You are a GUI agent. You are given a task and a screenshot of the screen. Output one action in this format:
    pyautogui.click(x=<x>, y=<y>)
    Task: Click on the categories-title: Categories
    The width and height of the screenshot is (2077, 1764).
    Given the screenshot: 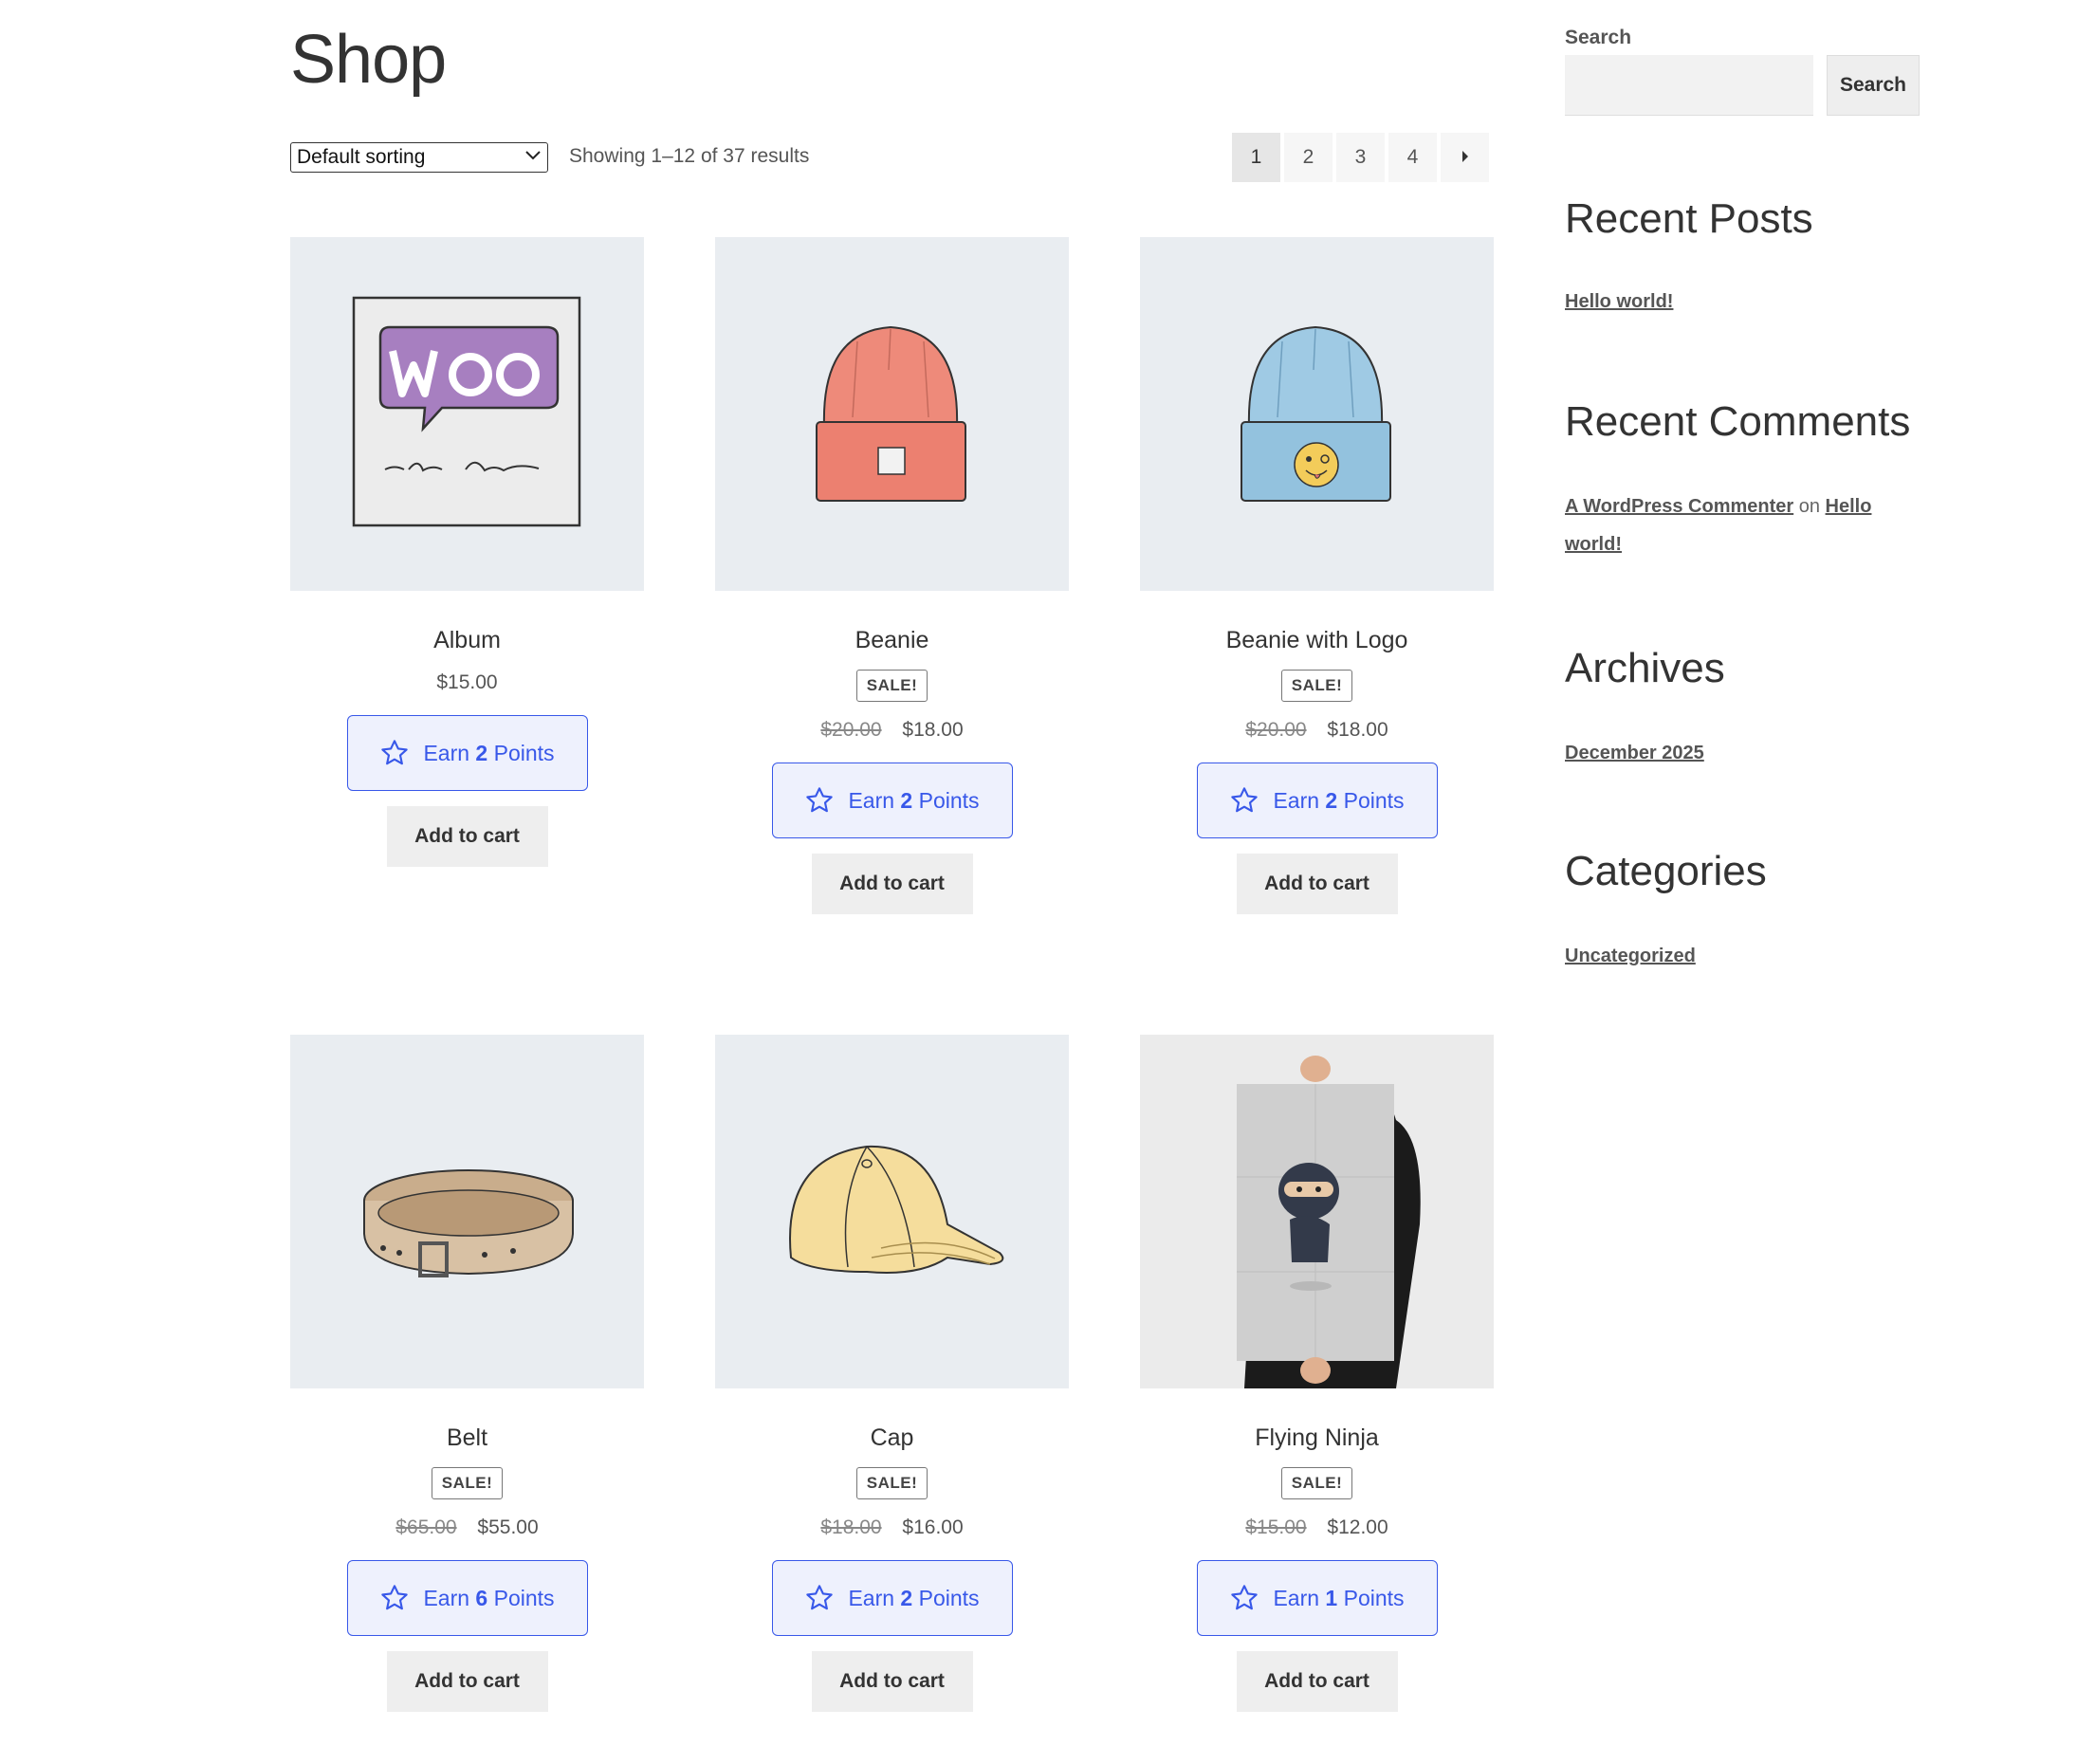 What is the action you would take?
    pyautogui.click(x=1666, y=871)
    